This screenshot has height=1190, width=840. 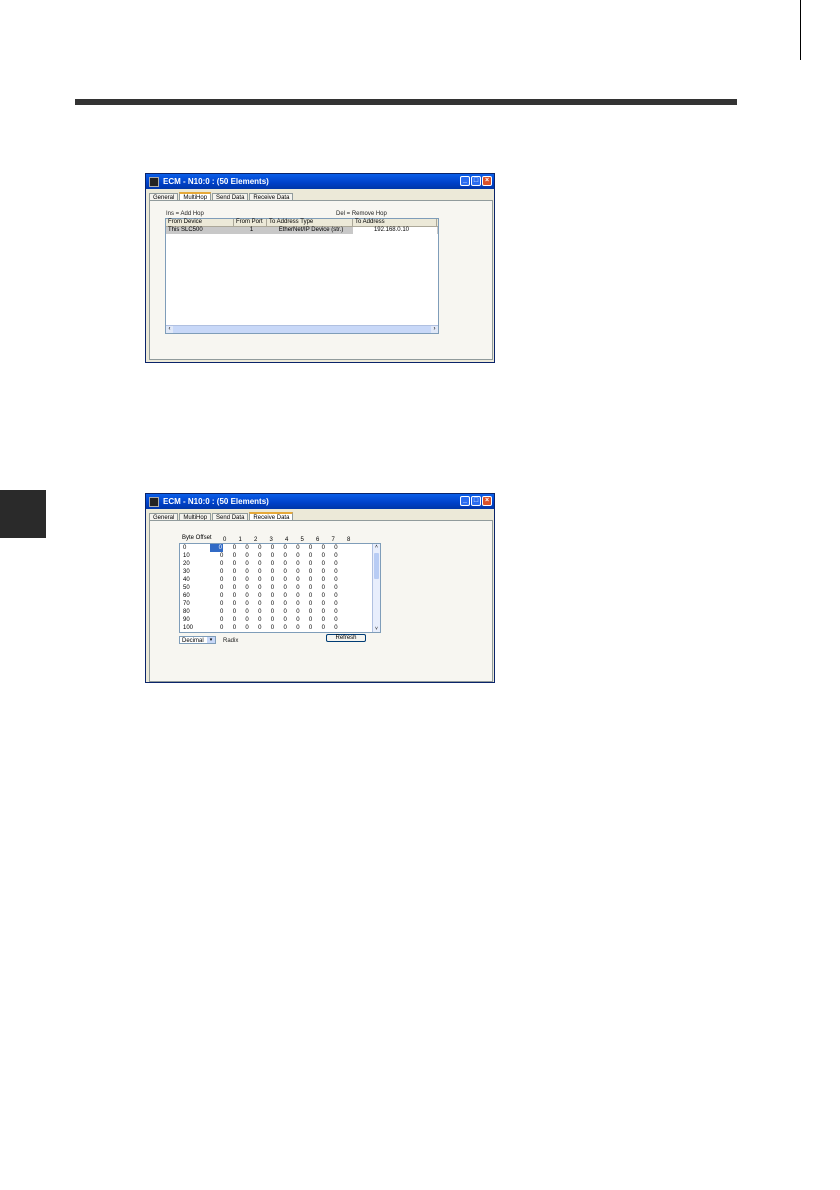 I want to click on scroll-right-icon: ›, so click(x=434, y=329).